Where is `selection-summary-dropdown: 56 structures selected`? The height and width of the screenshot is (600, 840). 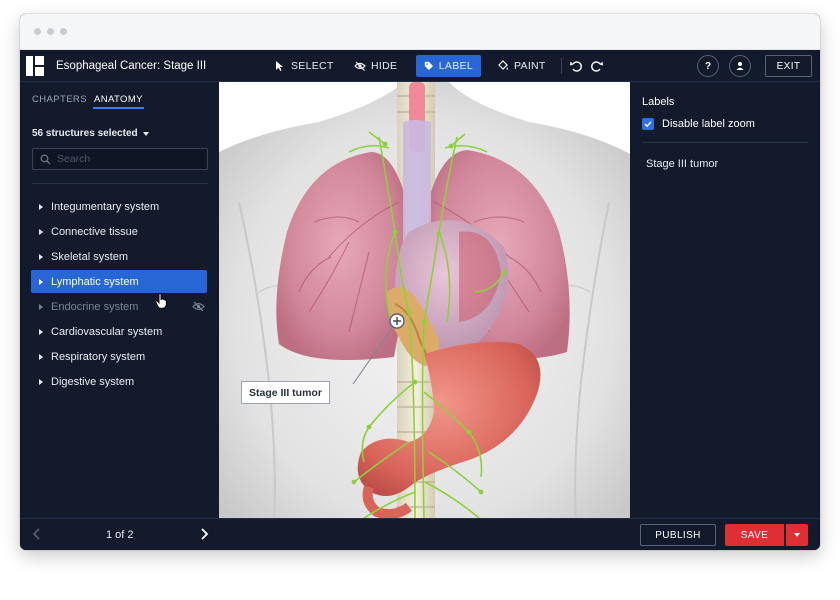
selection-summary-dropdown: 56 structures selected is located at coordinates (90, 133).